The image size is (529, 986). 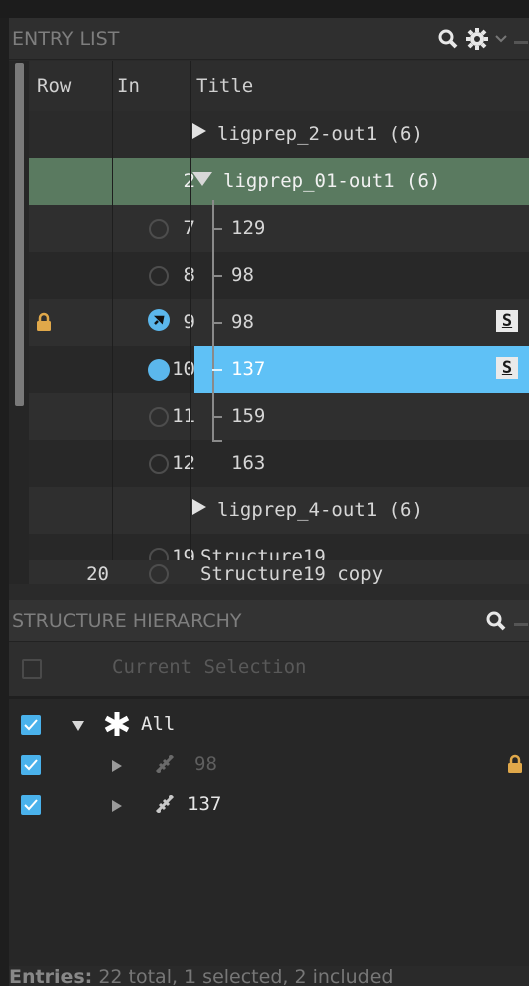 I want to click on table-row: 9 98 S, so click(x=279, y=322).